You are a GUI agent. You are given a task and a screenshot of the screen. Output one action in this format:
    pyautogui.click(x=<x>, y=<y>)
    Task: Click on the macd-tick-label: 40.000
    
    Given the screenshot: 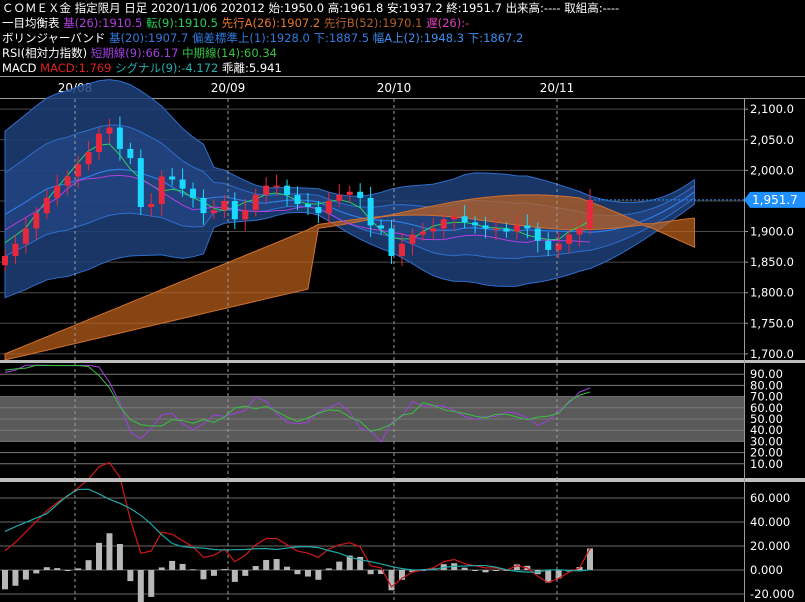 What is the action you would take?
    pyautogui.click(x=770, y=522)
    